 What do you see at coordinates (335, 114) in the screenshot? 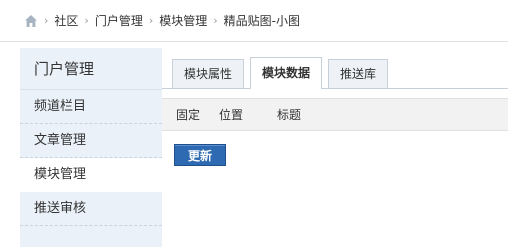
I see `table-header: 固定 位置 标题` at bounding box center [335, 114].